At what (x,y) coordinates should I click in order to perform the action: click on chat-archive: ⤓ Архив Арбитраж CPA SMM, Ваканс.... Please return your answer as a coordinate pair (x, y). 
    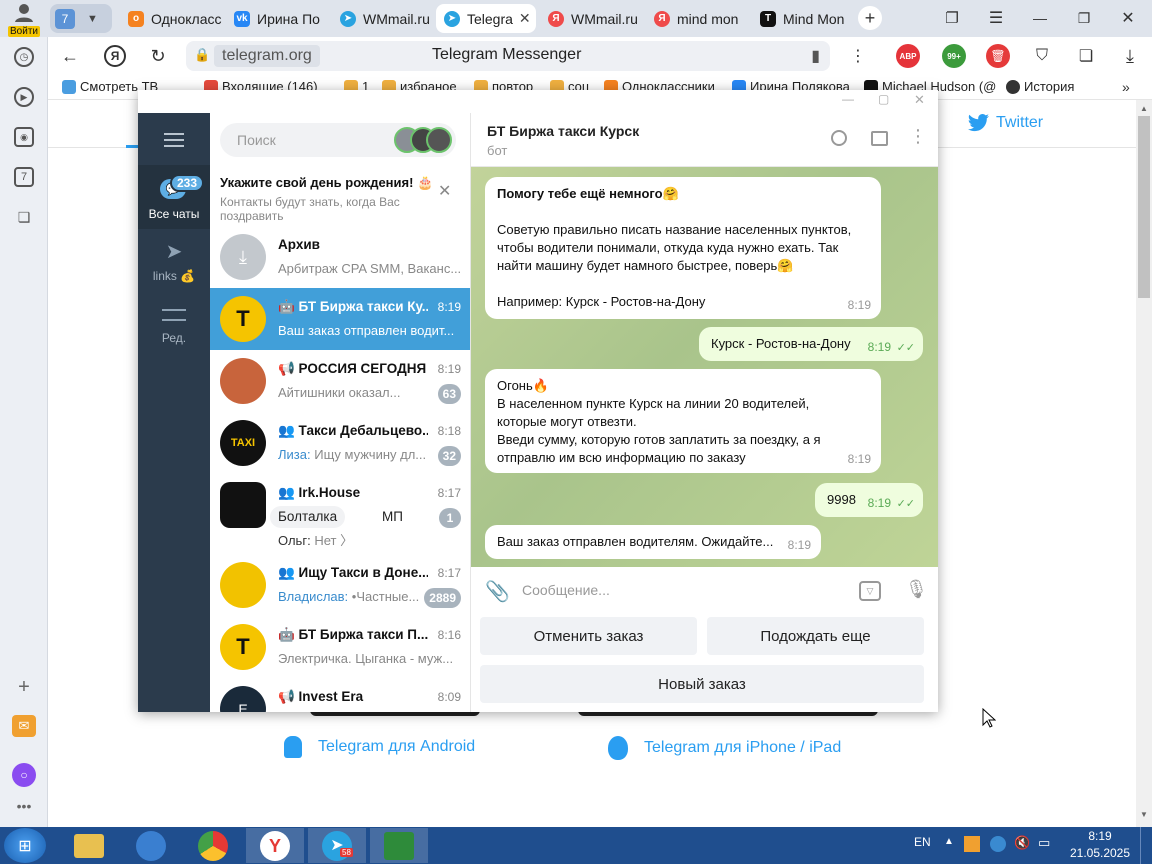
    Looking at the image, I should click on (340, 257).